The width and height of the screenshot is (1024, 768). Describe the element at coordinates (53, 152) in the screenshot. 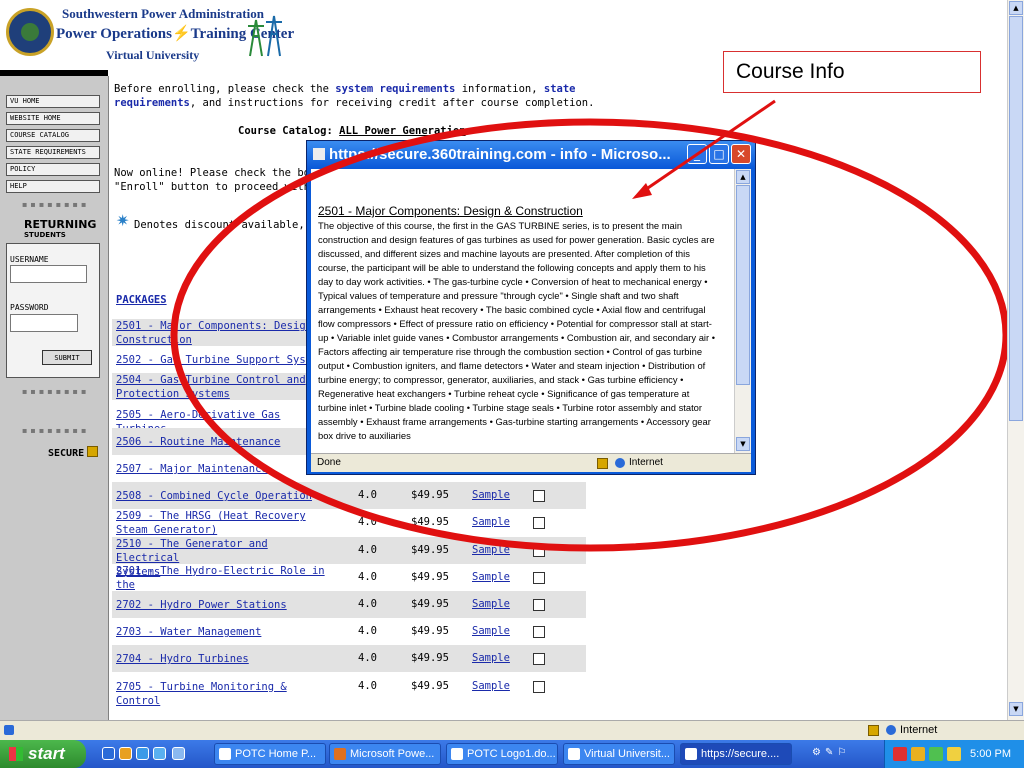

I see `nav-state-requirements: STATE REQUIREMENTS` at that location.